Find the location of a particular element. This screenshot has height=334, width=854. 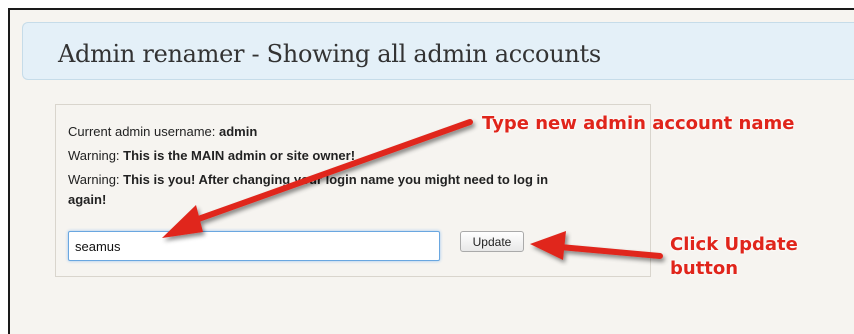

annotation-click-update-line1: Click Update is located at coordinates (734, 244).